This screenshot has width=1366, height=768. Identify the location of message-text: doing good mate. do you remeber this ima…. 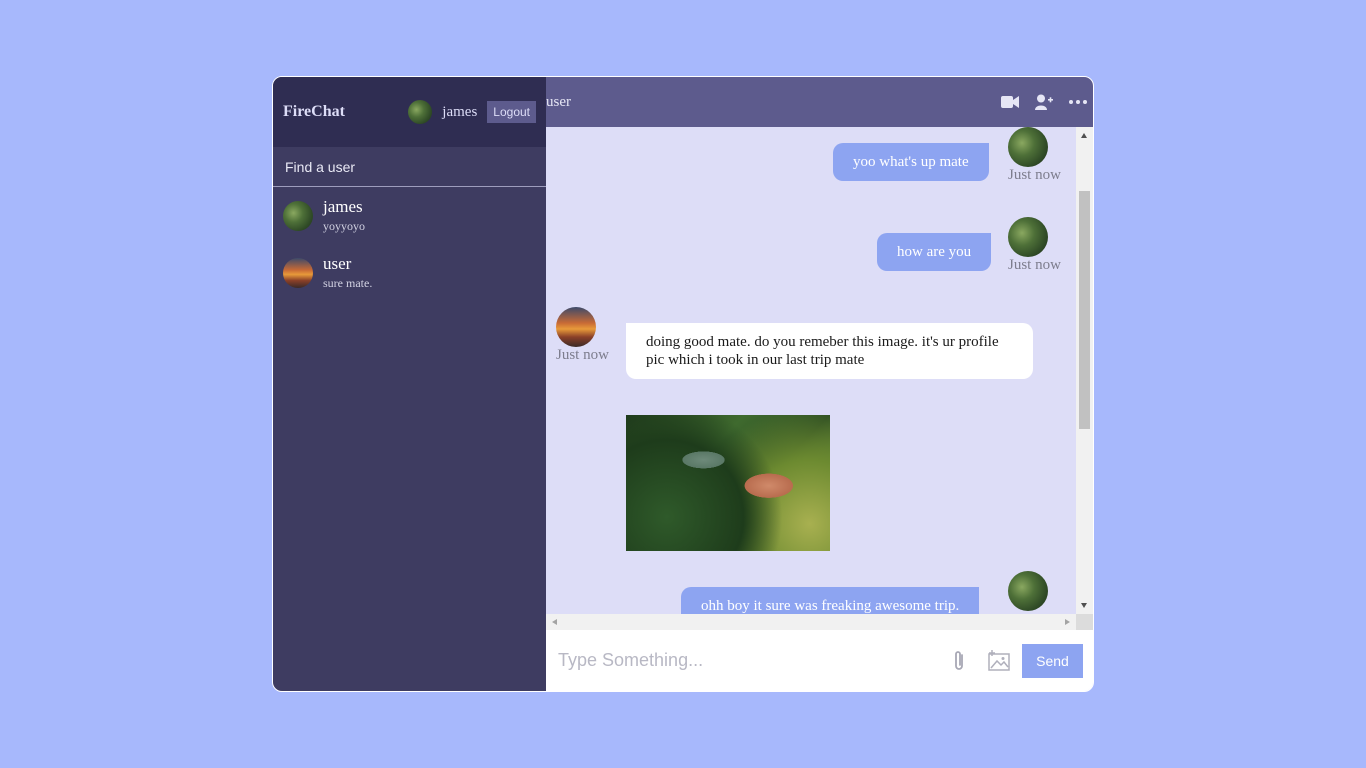
(829, 351).